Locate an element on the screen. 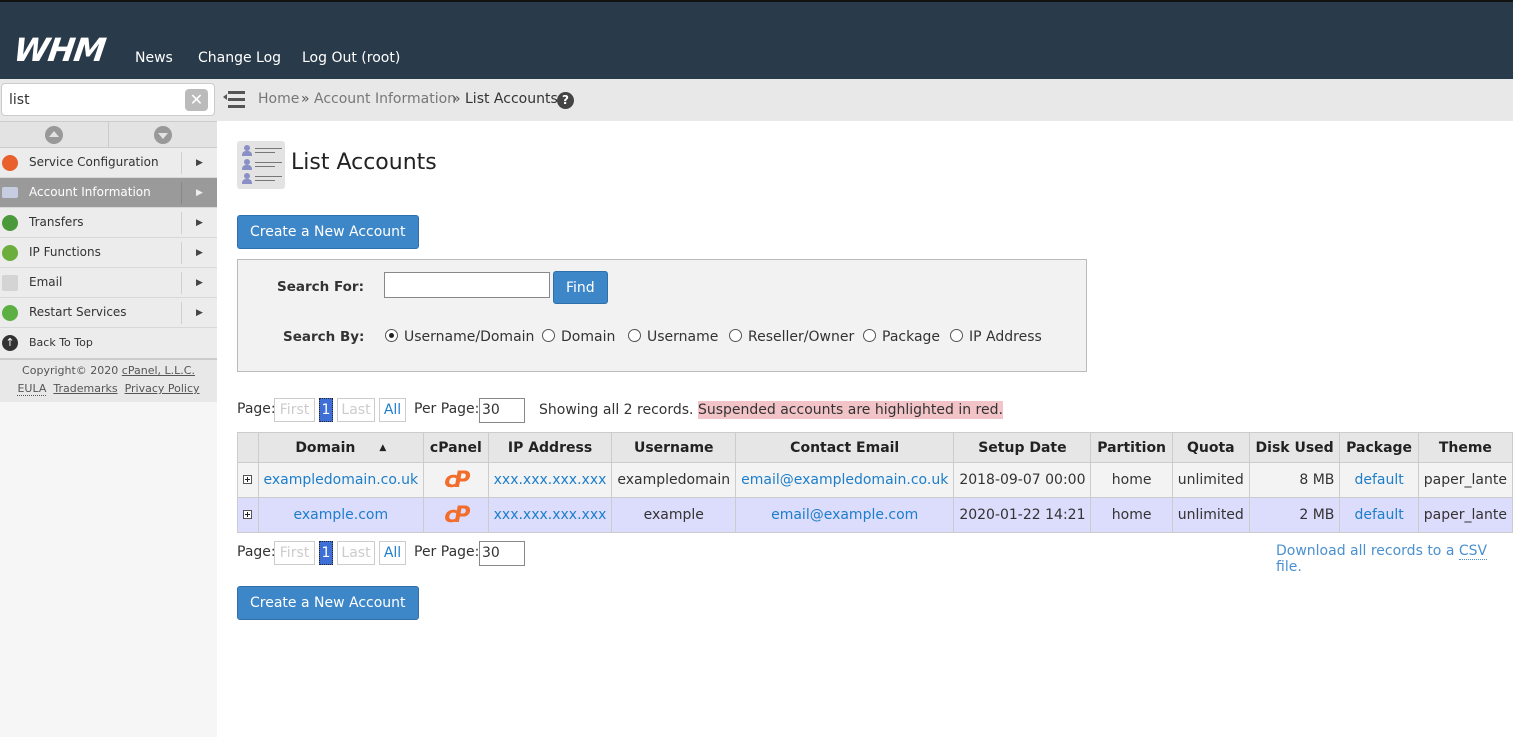 This screenshot has width=1513, height=737. breadcrumb-home: Home is located at coordinates (278, 99).